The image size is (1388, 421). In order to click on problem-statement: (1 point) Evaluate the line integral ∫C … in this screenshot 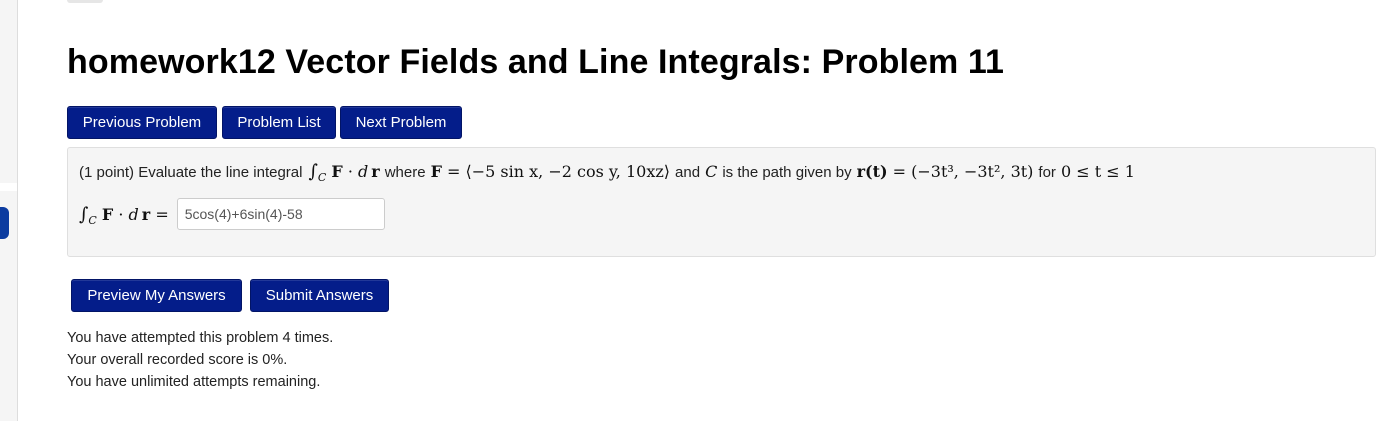, I will do `click(607, 172)`.